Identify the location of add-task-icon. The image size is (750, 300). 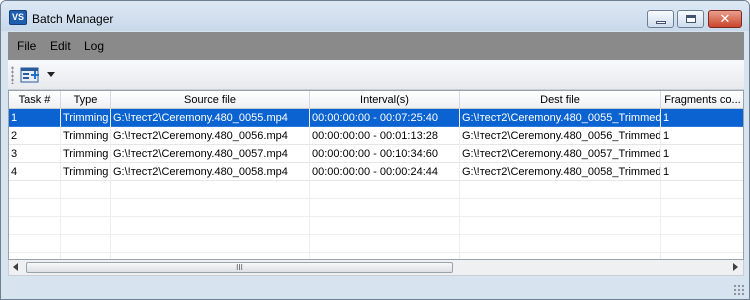
(29, 75).